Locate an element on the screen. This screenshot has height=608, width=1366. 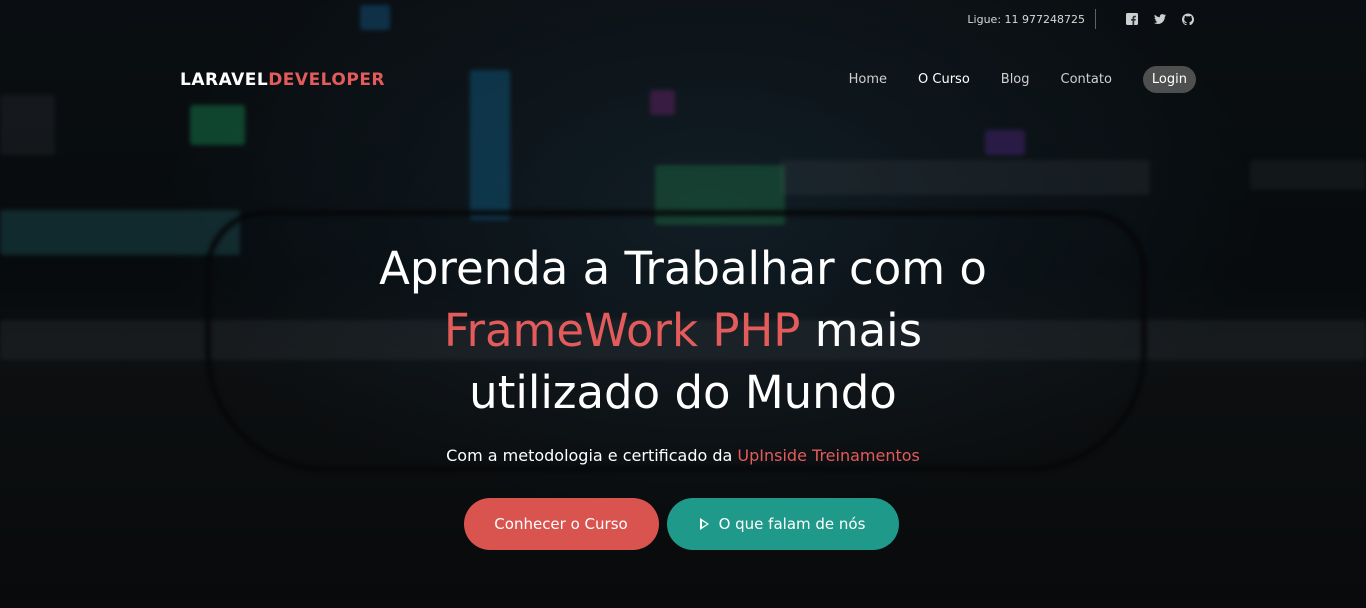
nav-item-contato: Contato is located at coordinates (1086, 79).